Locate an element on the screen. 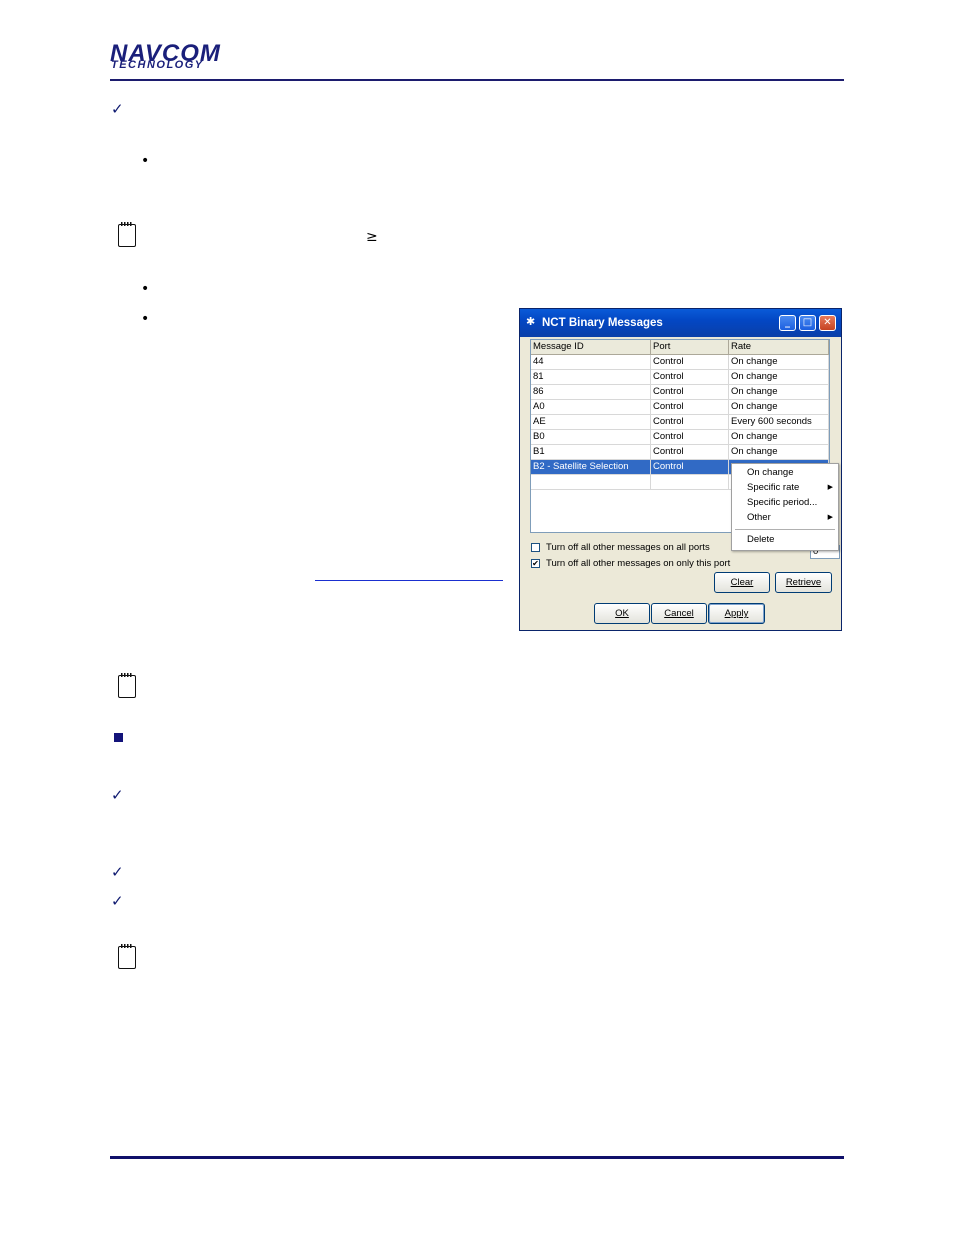  table-row: A0 Control On change is located at coordinates (680, 407).